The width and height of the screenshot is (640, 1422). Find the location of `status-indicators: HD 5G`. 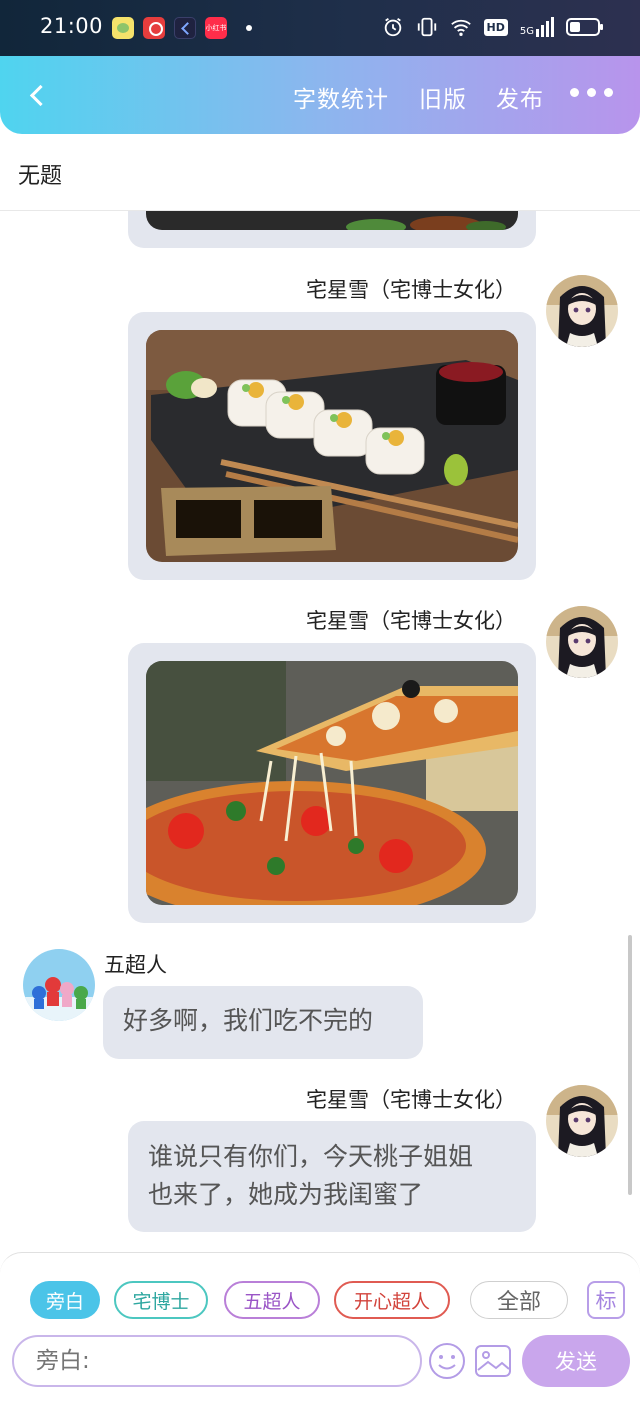

status-indicators: HD 5G is located at coordinates (492, 27).